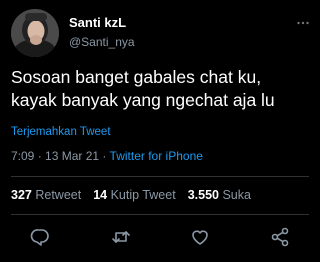 Image resolution: width=320 pixels, height=262 pixels. I want to click on retweet-button, so click(121, 237).